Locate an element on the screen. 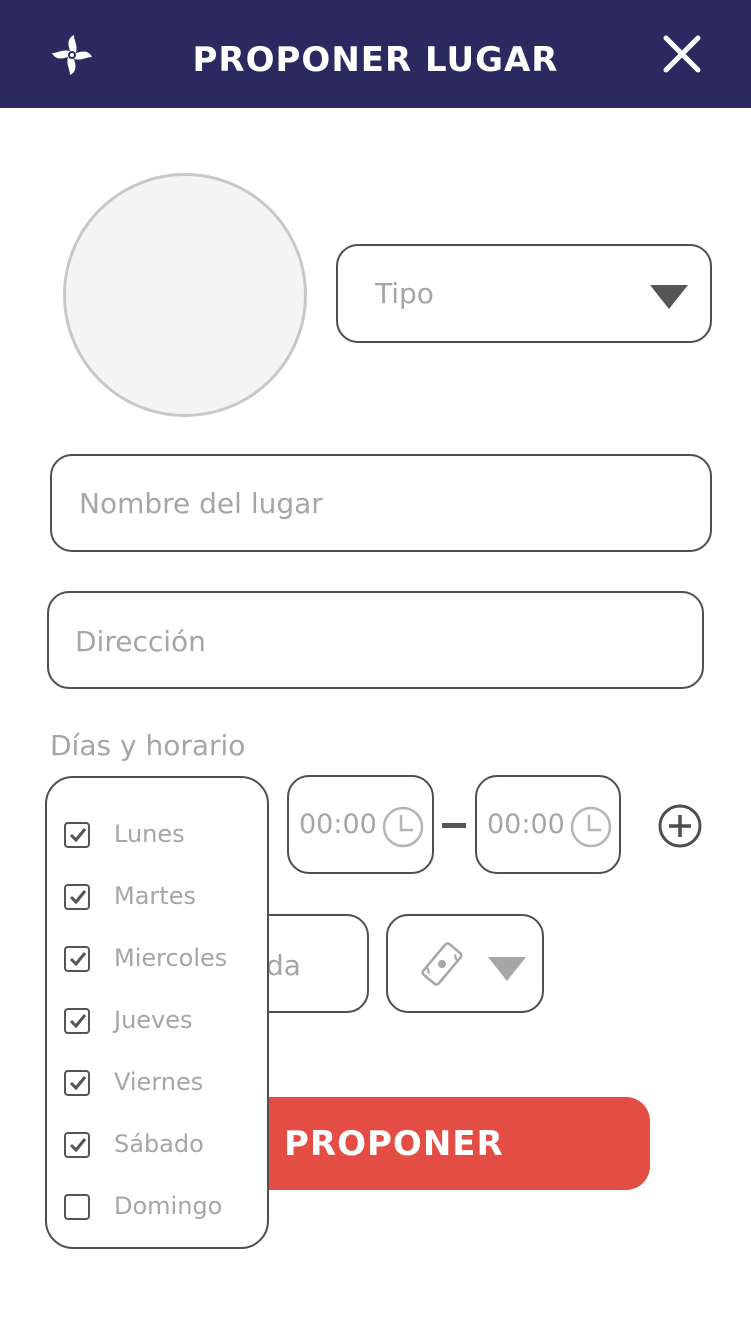  direccion-placeholder: Dirección is located at coordinates (140, 641).